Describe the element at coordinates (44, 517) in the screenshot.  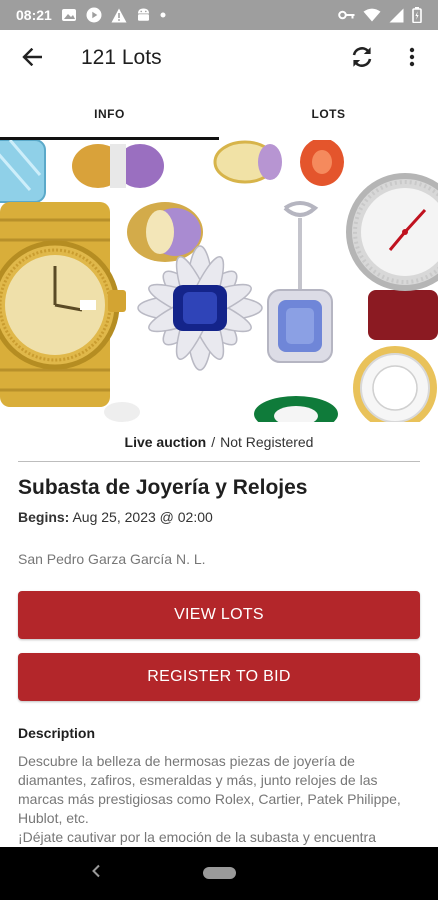
I see `begins-label: Begins:` at that location.